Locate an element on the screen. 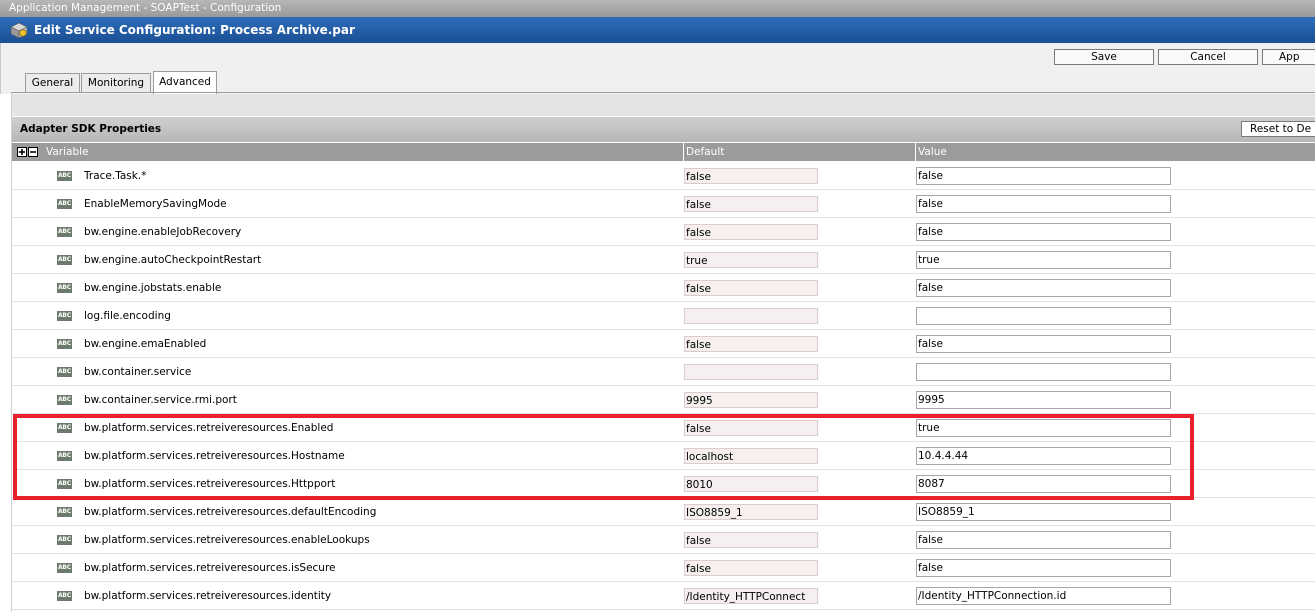 The image size is (1315, 612). default-value-field: true is located at coordinates (751, 260).